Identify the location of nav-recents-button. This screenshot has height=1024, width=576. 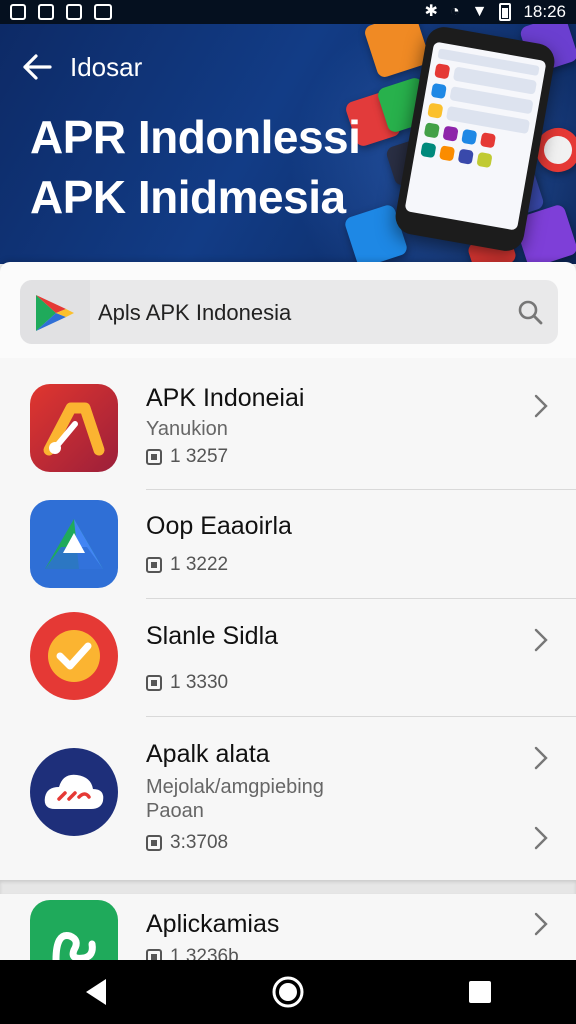
(480, 992).